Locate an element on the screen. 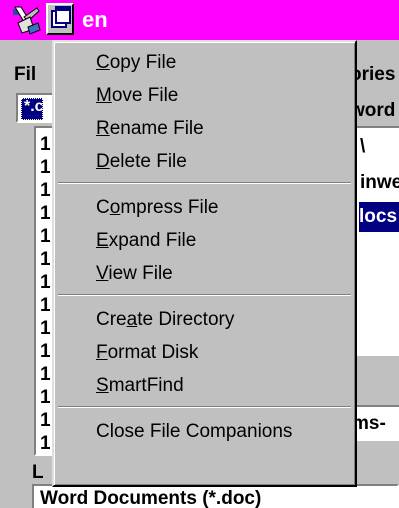  filename-field-selection: *.c is located at coordinates (32, 109).